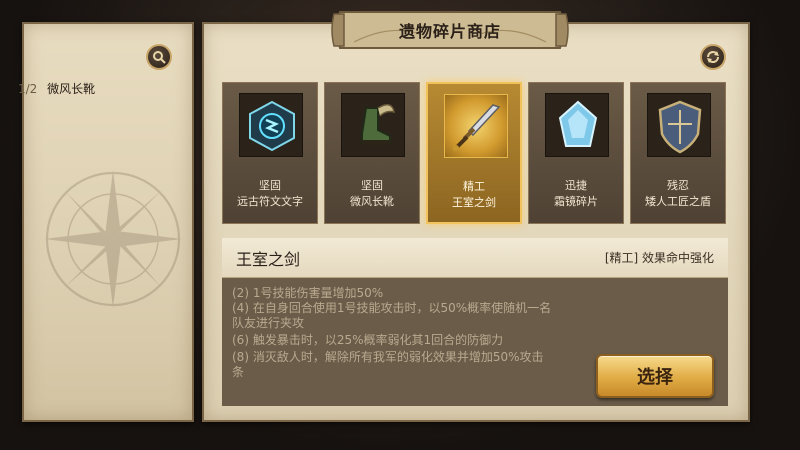  I want to click on relic-fragment-count: 1/2, so click(28, 89).